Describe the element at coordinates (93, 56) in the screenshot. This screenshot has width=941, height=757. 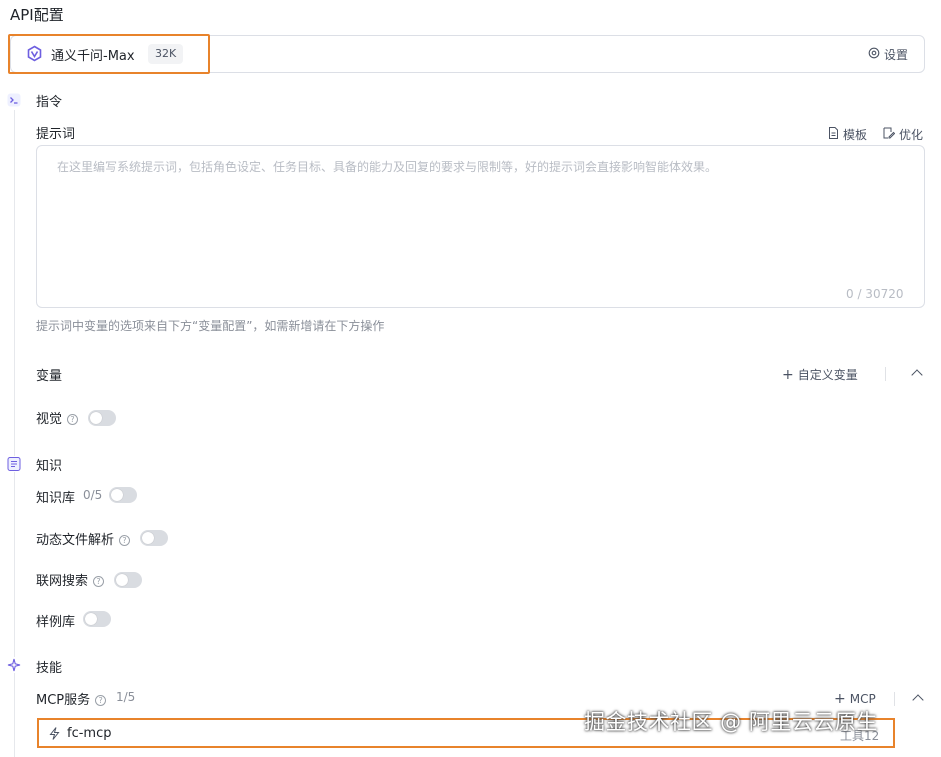
I see `model-name: 通义千问-Max` at that location.